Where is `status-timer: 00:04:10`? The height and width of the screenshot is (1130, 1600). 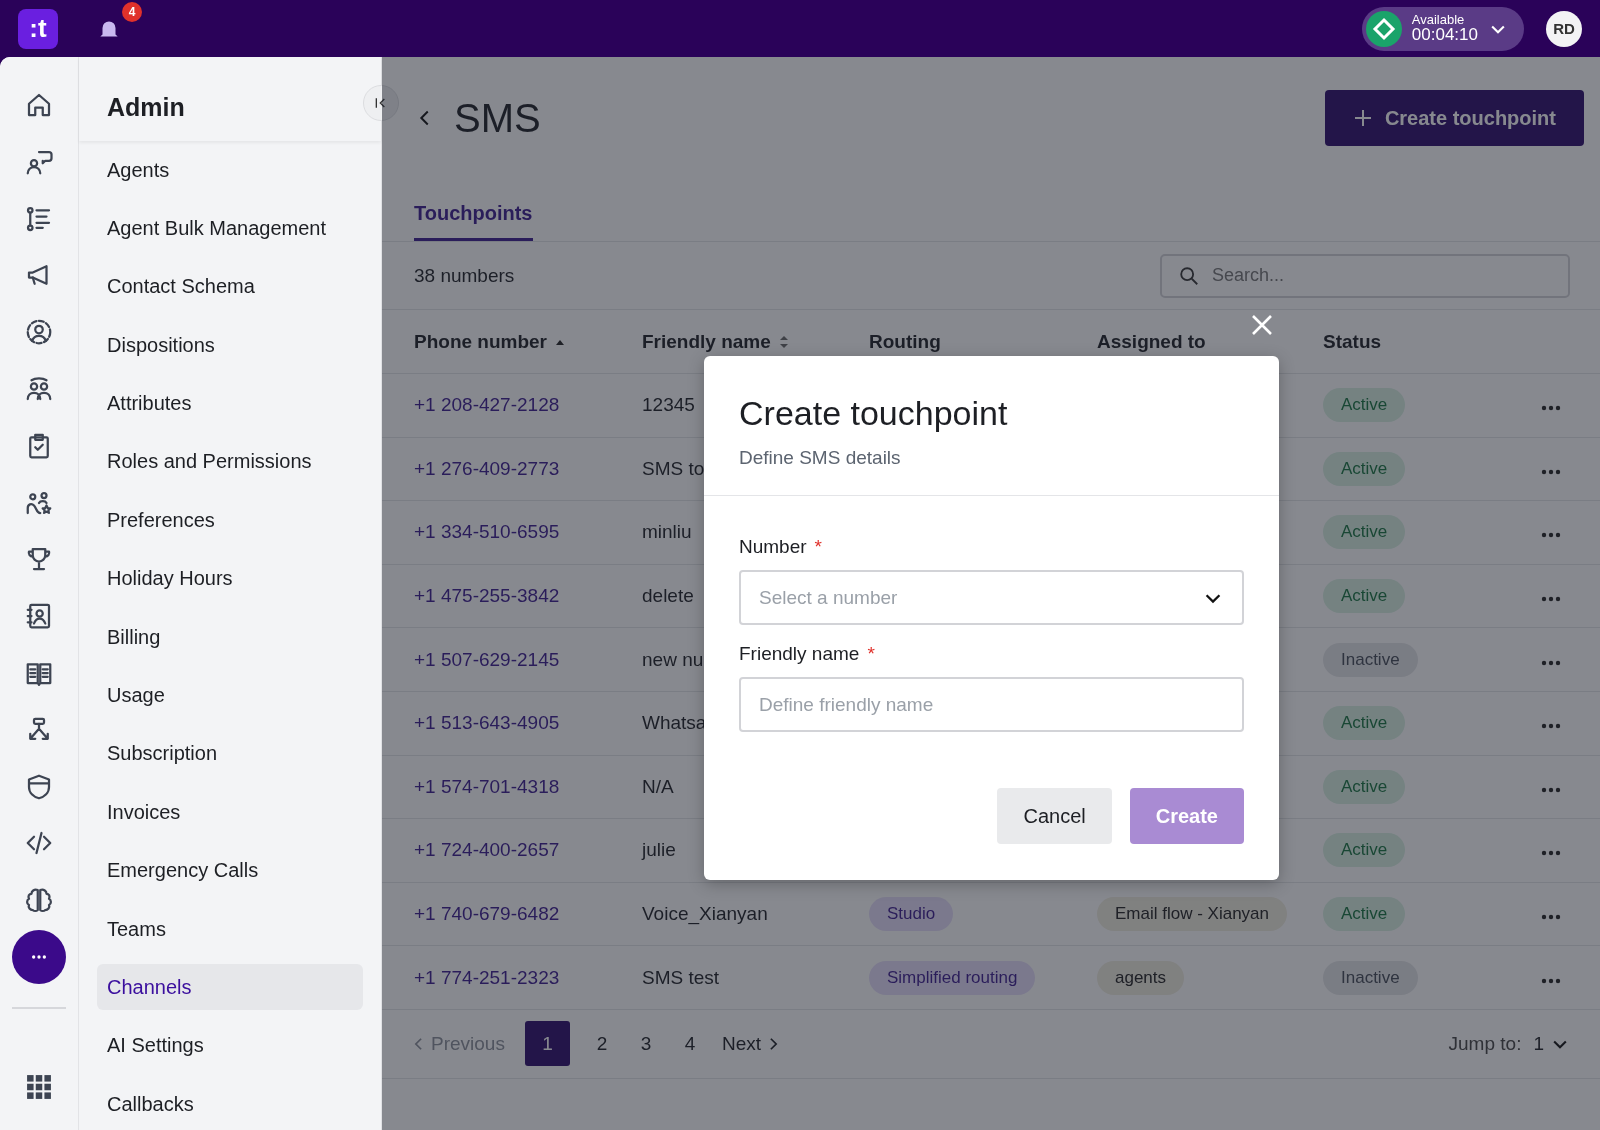
status-timer: 00:04:10 is located at coordinates (1444, 35).